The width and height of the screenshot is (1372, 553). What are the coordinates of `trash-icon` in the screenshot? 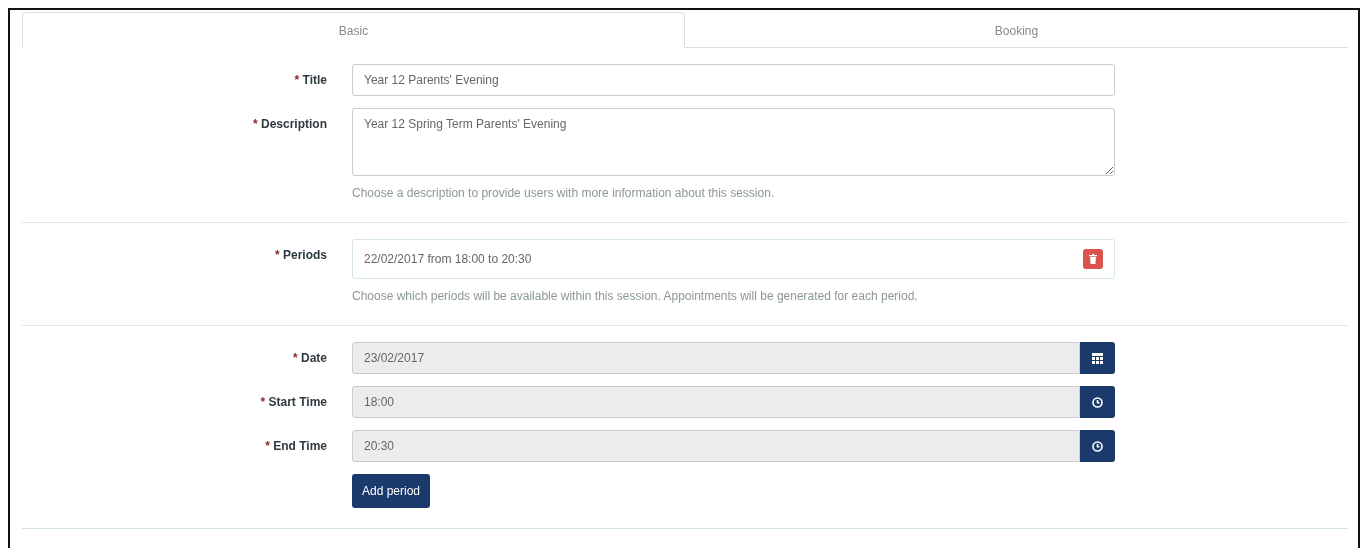 It's located at (1093, 259).